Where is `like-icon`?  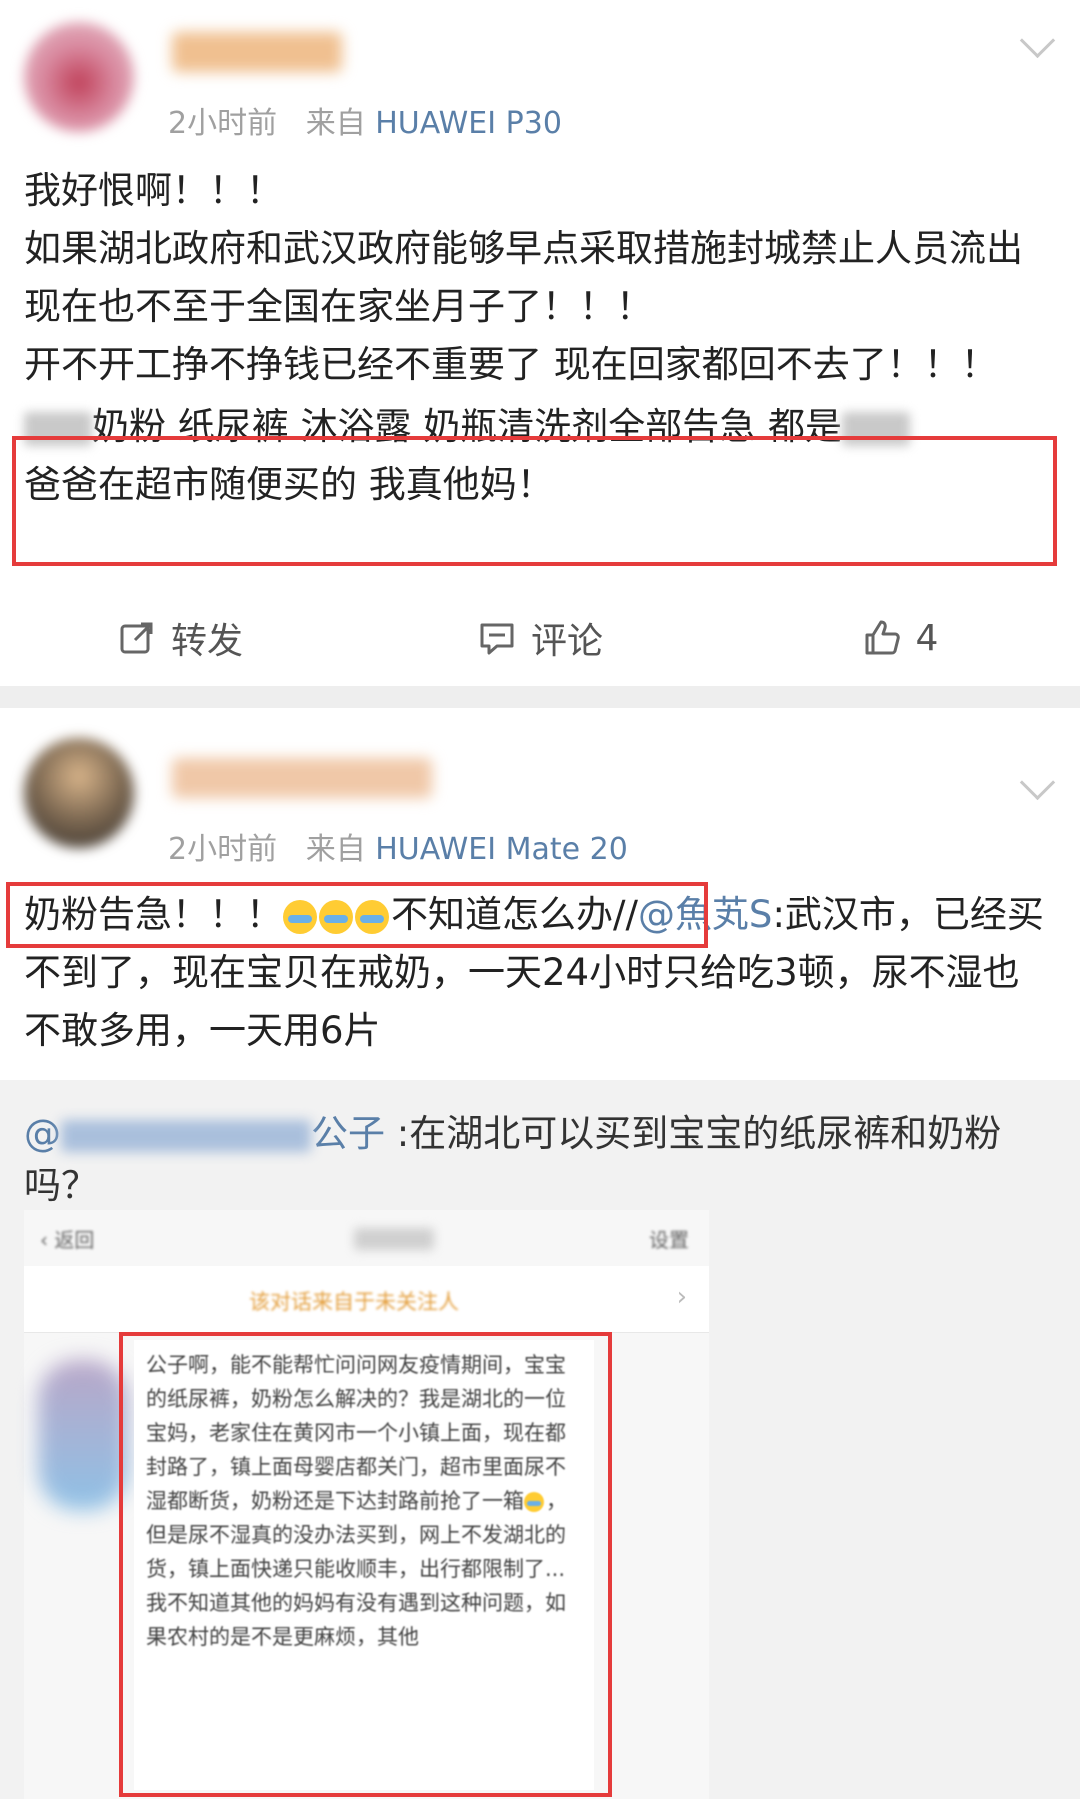
like-icon is located at coordinates (882, 637).